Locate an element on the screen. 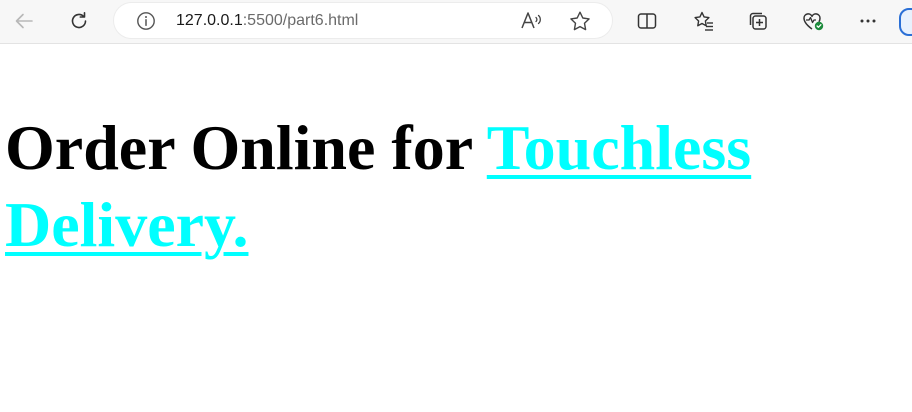 This screenshot has width=912, height=412. browser-toolbar: 127.0.0.1:5500/part6.html is located at coordinates (456, 22).